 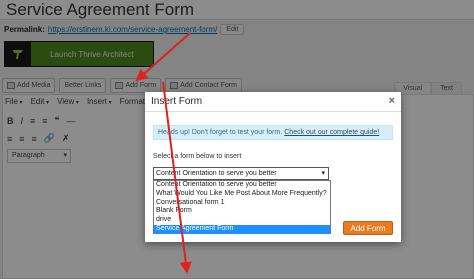 What do you see at coordinates (163, 57) in the screenshot?
I see `arrow-url-to-add-form` at bounding box center [163, 57].